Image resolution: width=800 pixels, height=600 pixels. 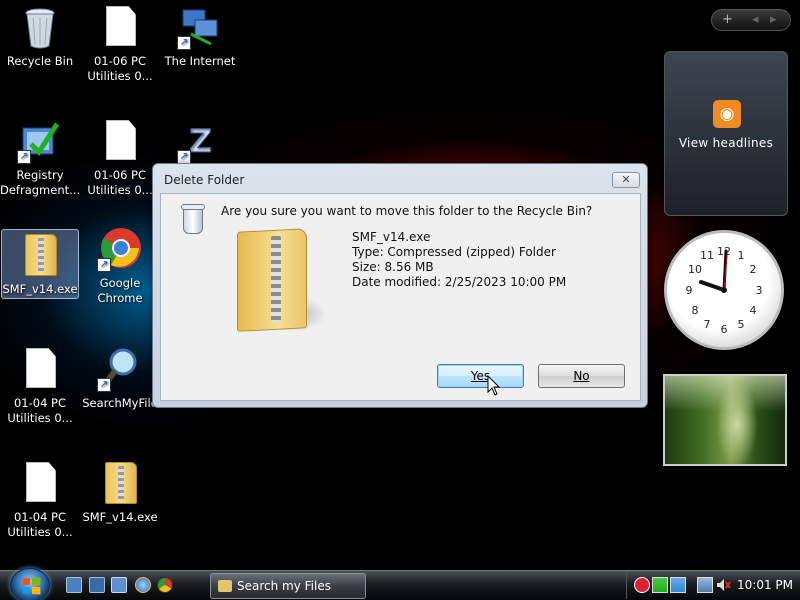 What do you see at coordinates (723, 585) in the screenshot?
I see `volume-muted-icon` at bounding box center [723, 585].